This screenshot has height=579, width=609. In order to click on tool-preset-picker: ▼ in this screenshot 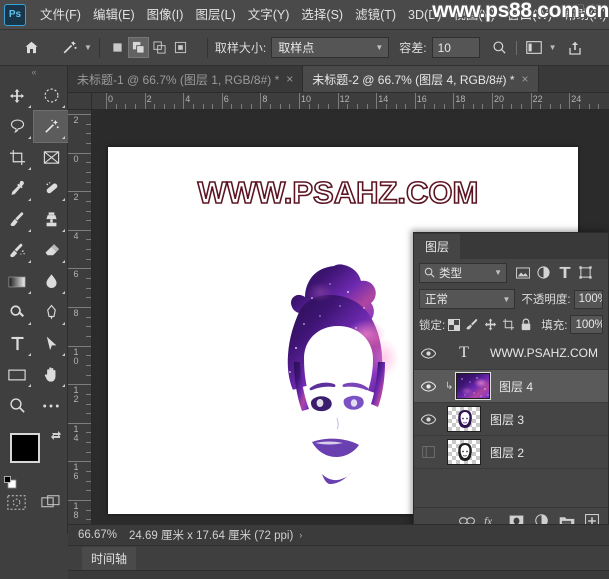, I will do `click(74, 48)`.